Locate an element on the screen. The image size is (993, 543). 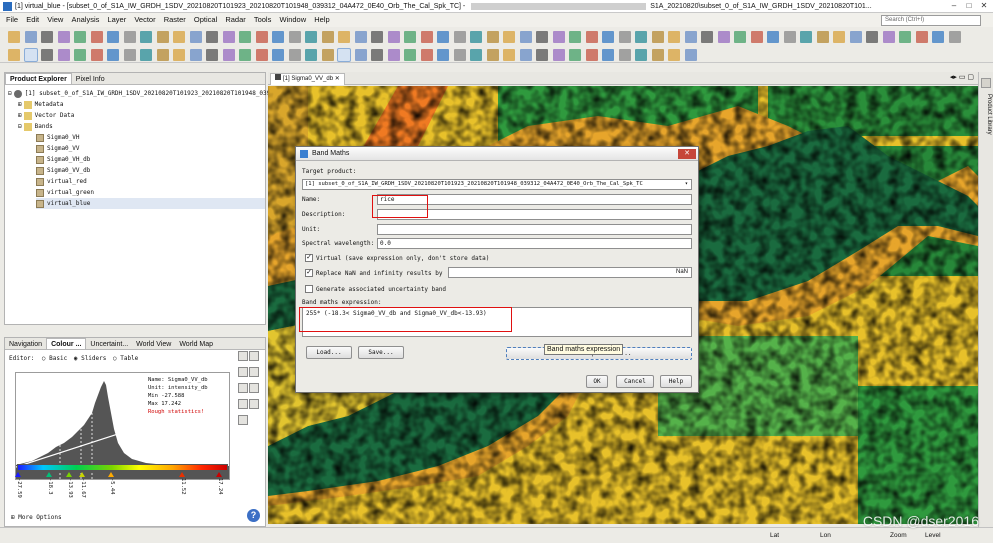
menu-window: Window is located at coordinates (292, 19).